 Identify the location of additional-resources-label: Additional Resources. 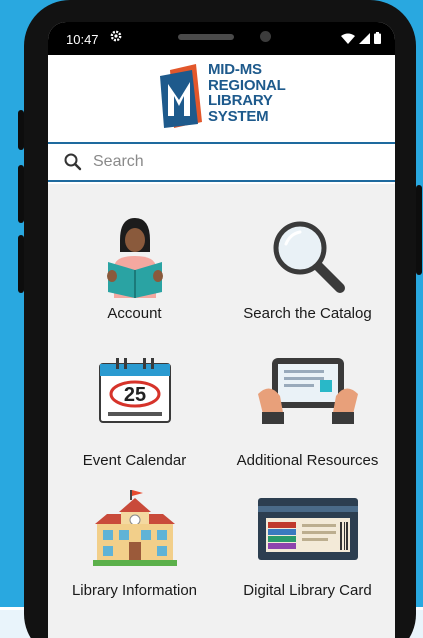
(307, 460).